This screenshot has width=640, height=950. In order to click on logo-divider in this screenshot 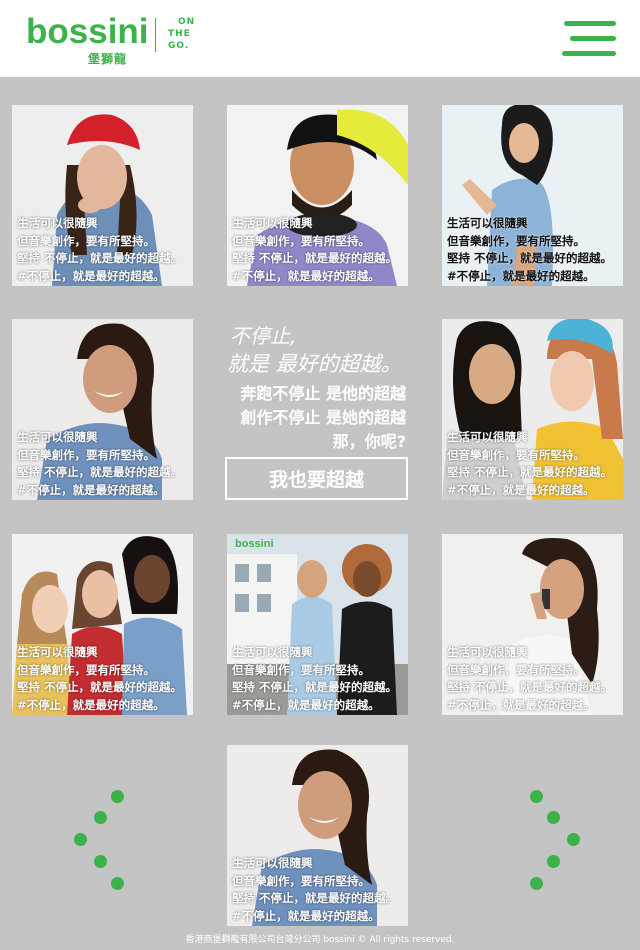, I will do `click(155, 35)`.